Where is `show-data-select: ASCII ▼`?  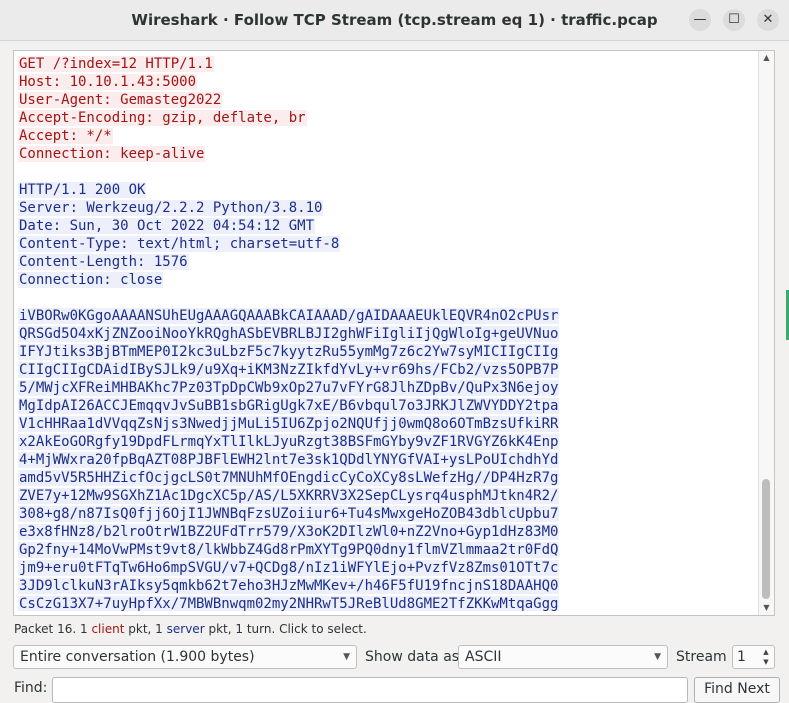 show-data-select: ASCII ▼ is located at coordinates (563, 657).